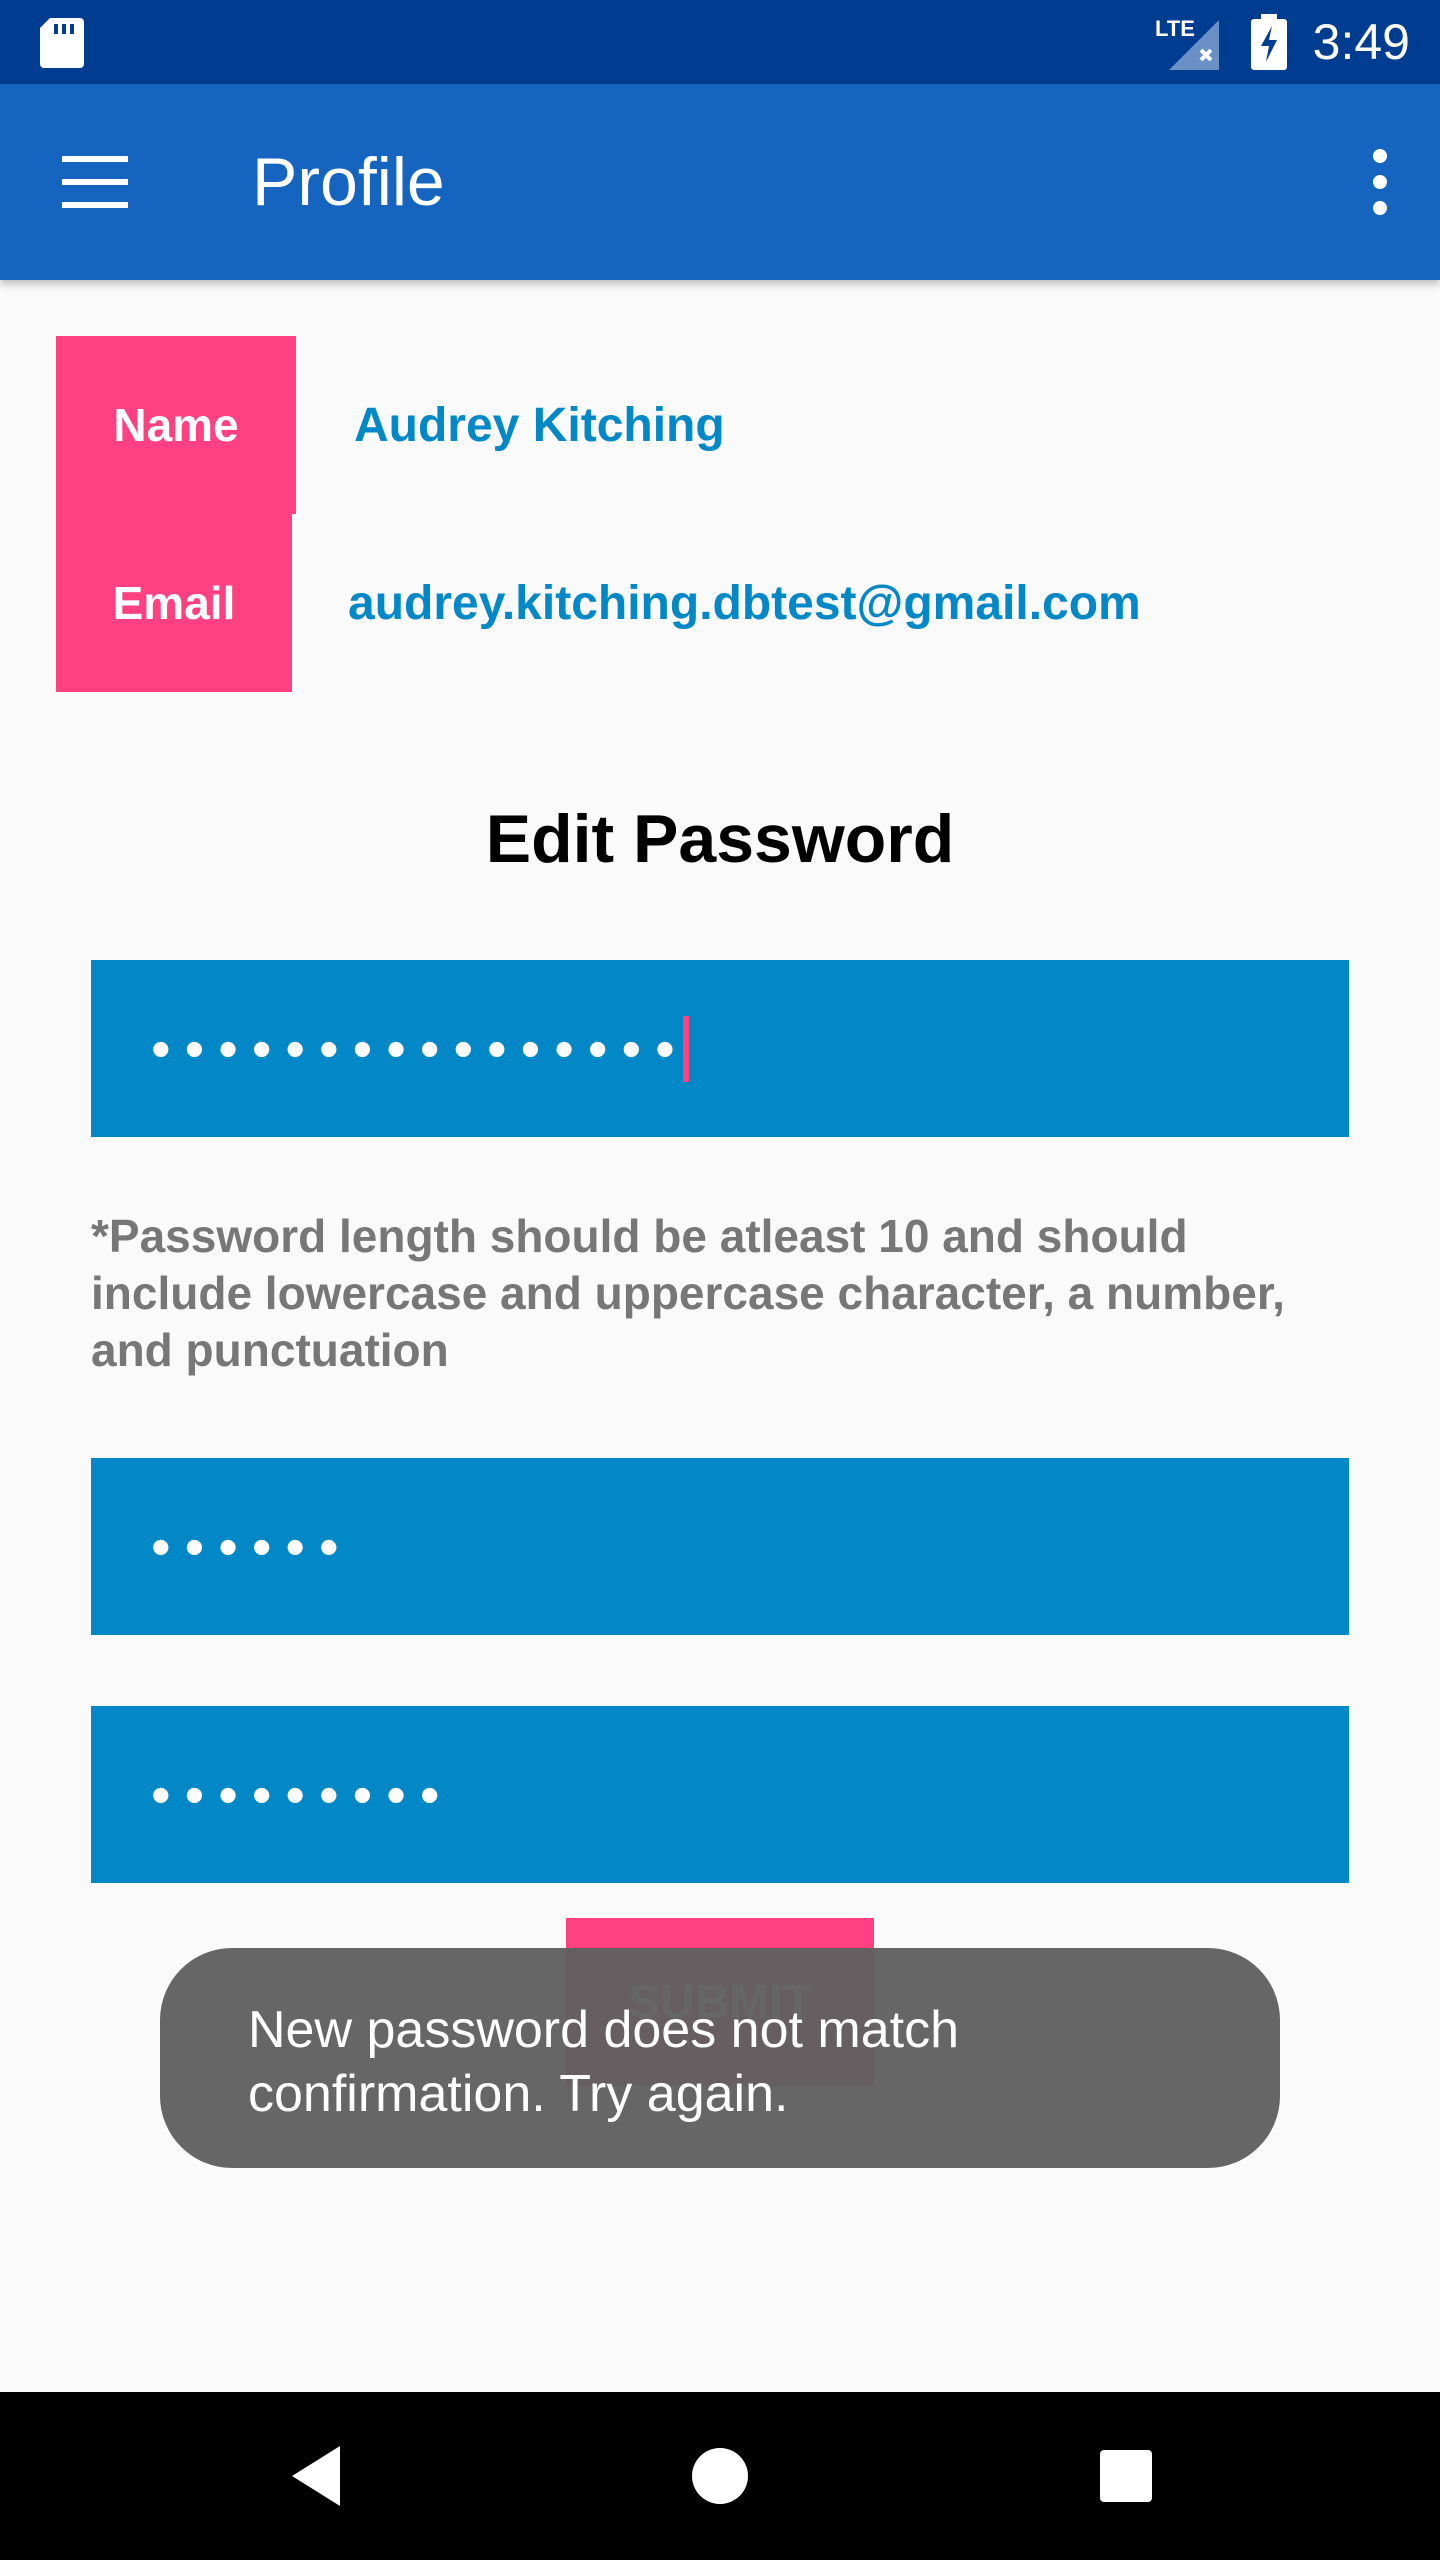 The height and width of the screenshot is (2560, 1440). Describe the element at coordinates (420, 1048) in the screenshot. I see `current-password-value: ••••••••••••••••` at that location.